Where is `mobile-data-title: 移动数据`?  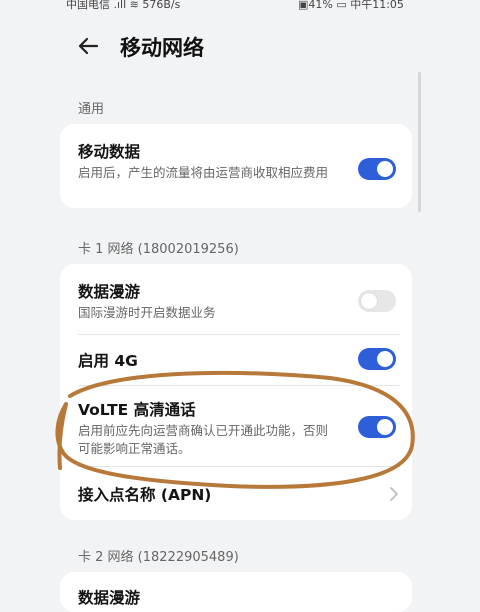 mobile-data-title: 移动数据 is located at coordinates (109, 152).